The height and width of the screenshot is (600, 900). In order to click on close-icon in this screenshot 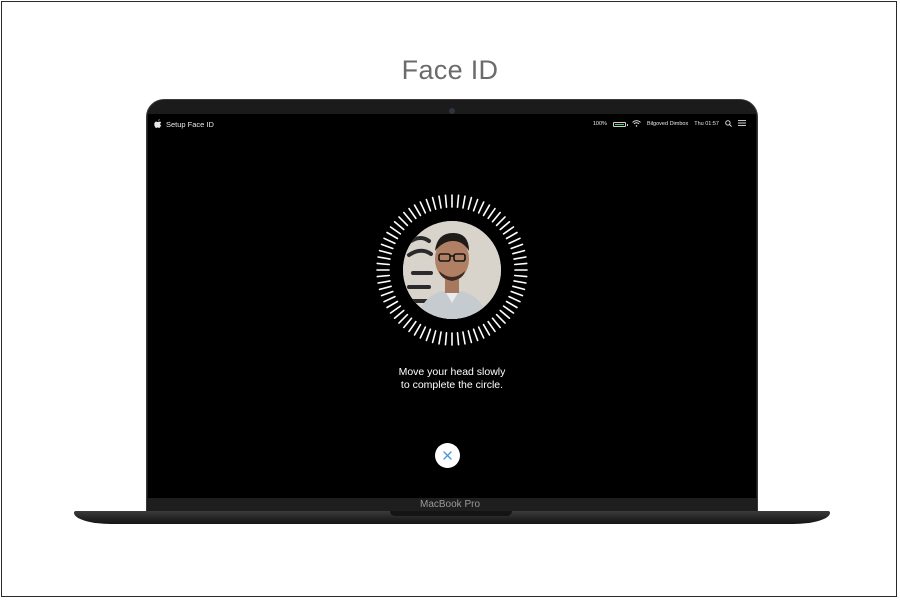, I will do `click(447, 455)`.